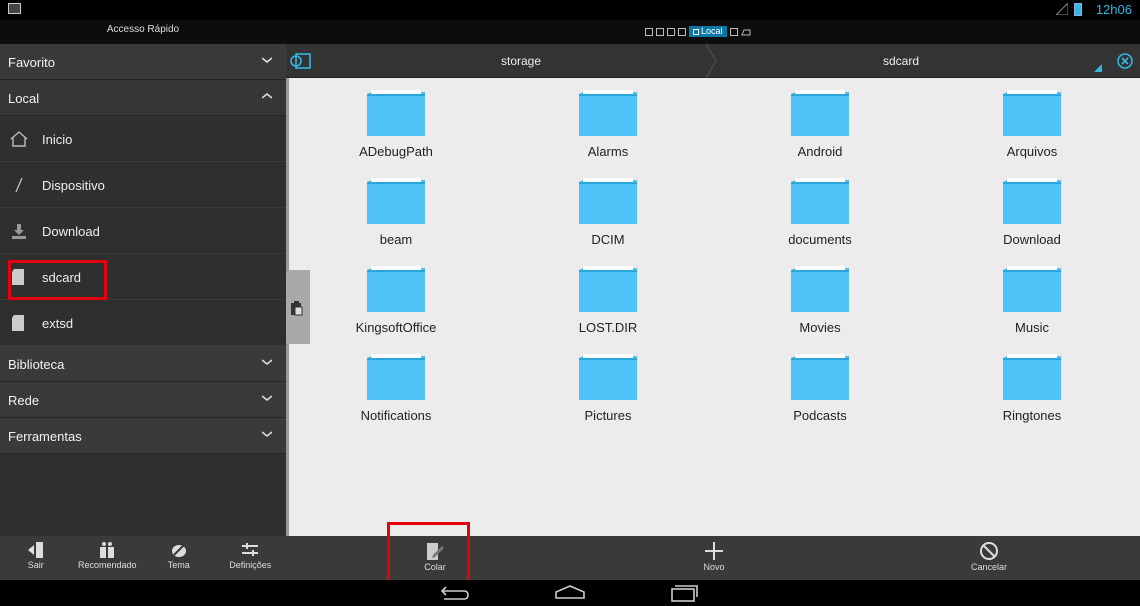 The width and height of the screenshot is (1140, 606). I want to click on exit-icon, so click(35, 550).